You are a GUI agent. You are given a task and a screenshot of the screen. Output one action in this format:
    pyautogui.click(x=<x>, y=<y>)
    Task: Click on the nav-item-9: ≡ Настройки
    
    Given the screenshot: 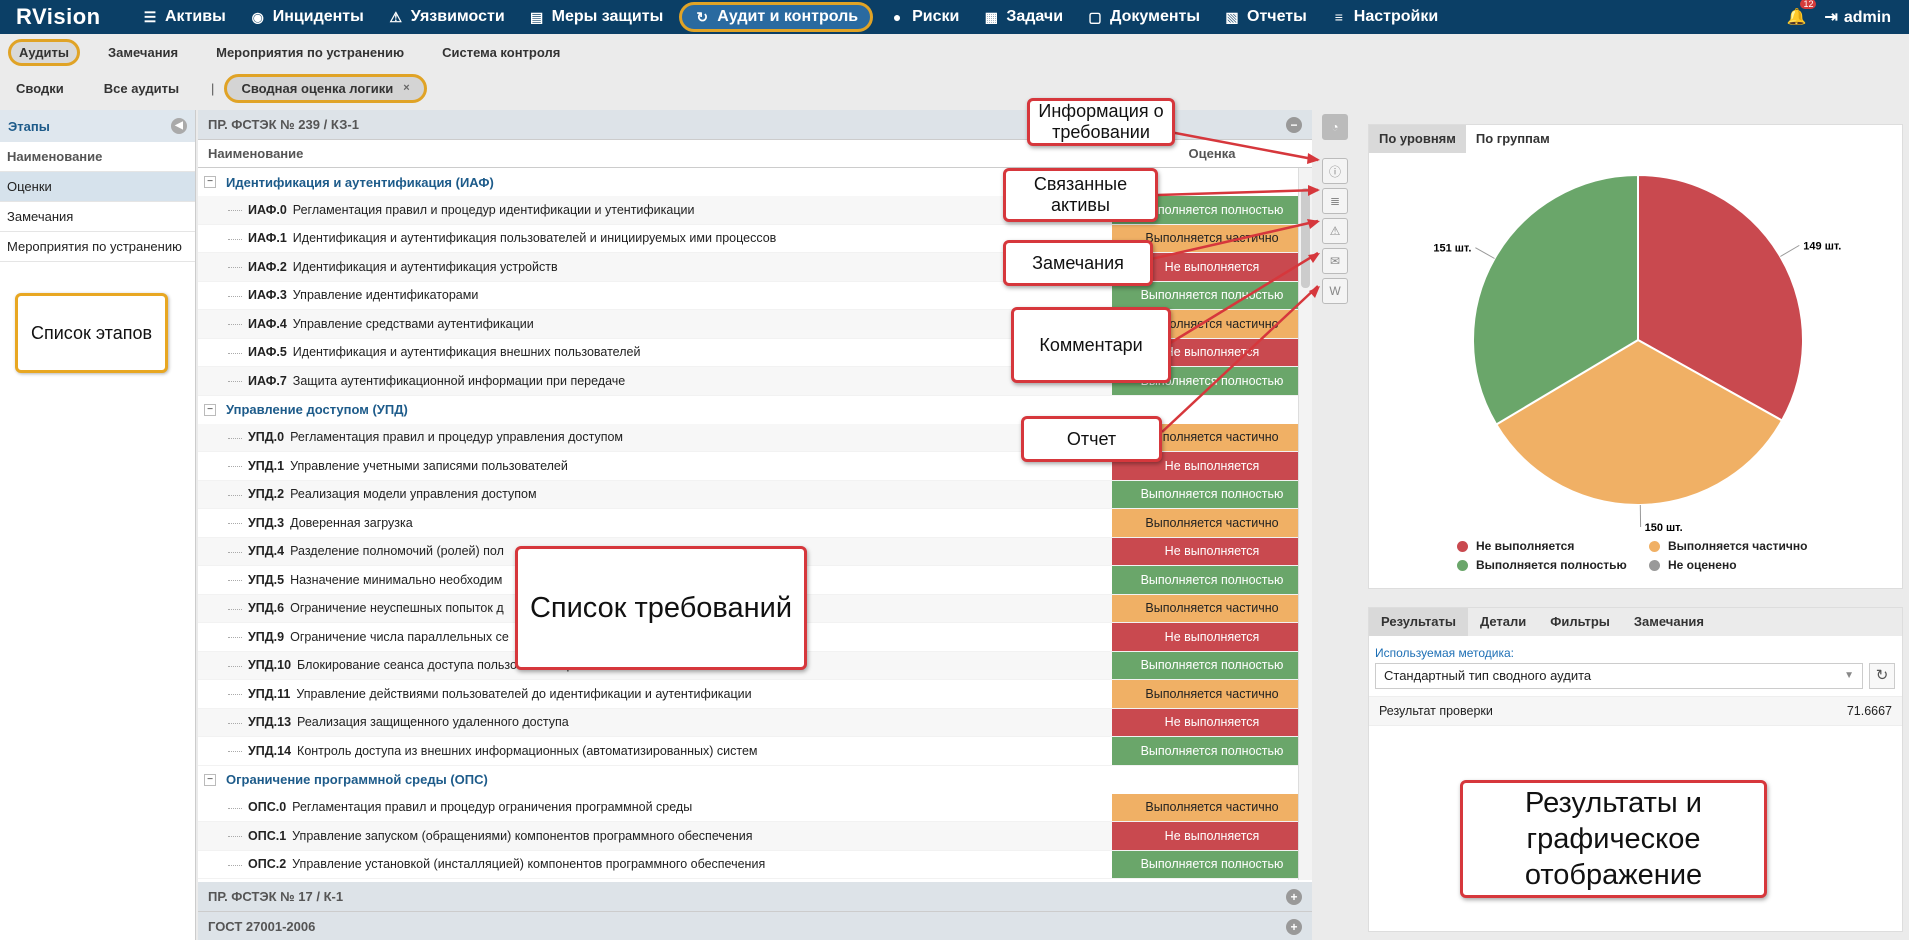 What is the action you would take?
    pyautogui.click(x=1384, y=17)
    